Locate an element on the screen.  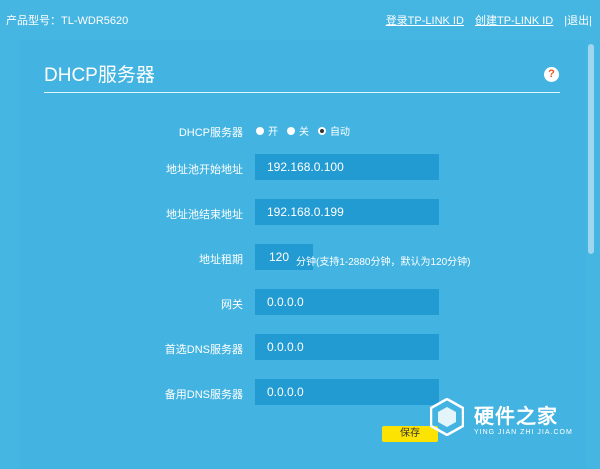
lease-hint: 分钟(支持1-2880分钟，默认为120分钟) is located at coordinates (383, 262).